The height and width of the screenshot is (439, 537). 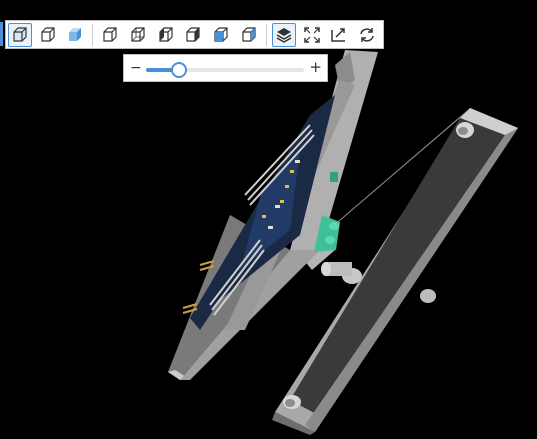 I want to click on view-bottom-icon, so click(x=249, y=34).